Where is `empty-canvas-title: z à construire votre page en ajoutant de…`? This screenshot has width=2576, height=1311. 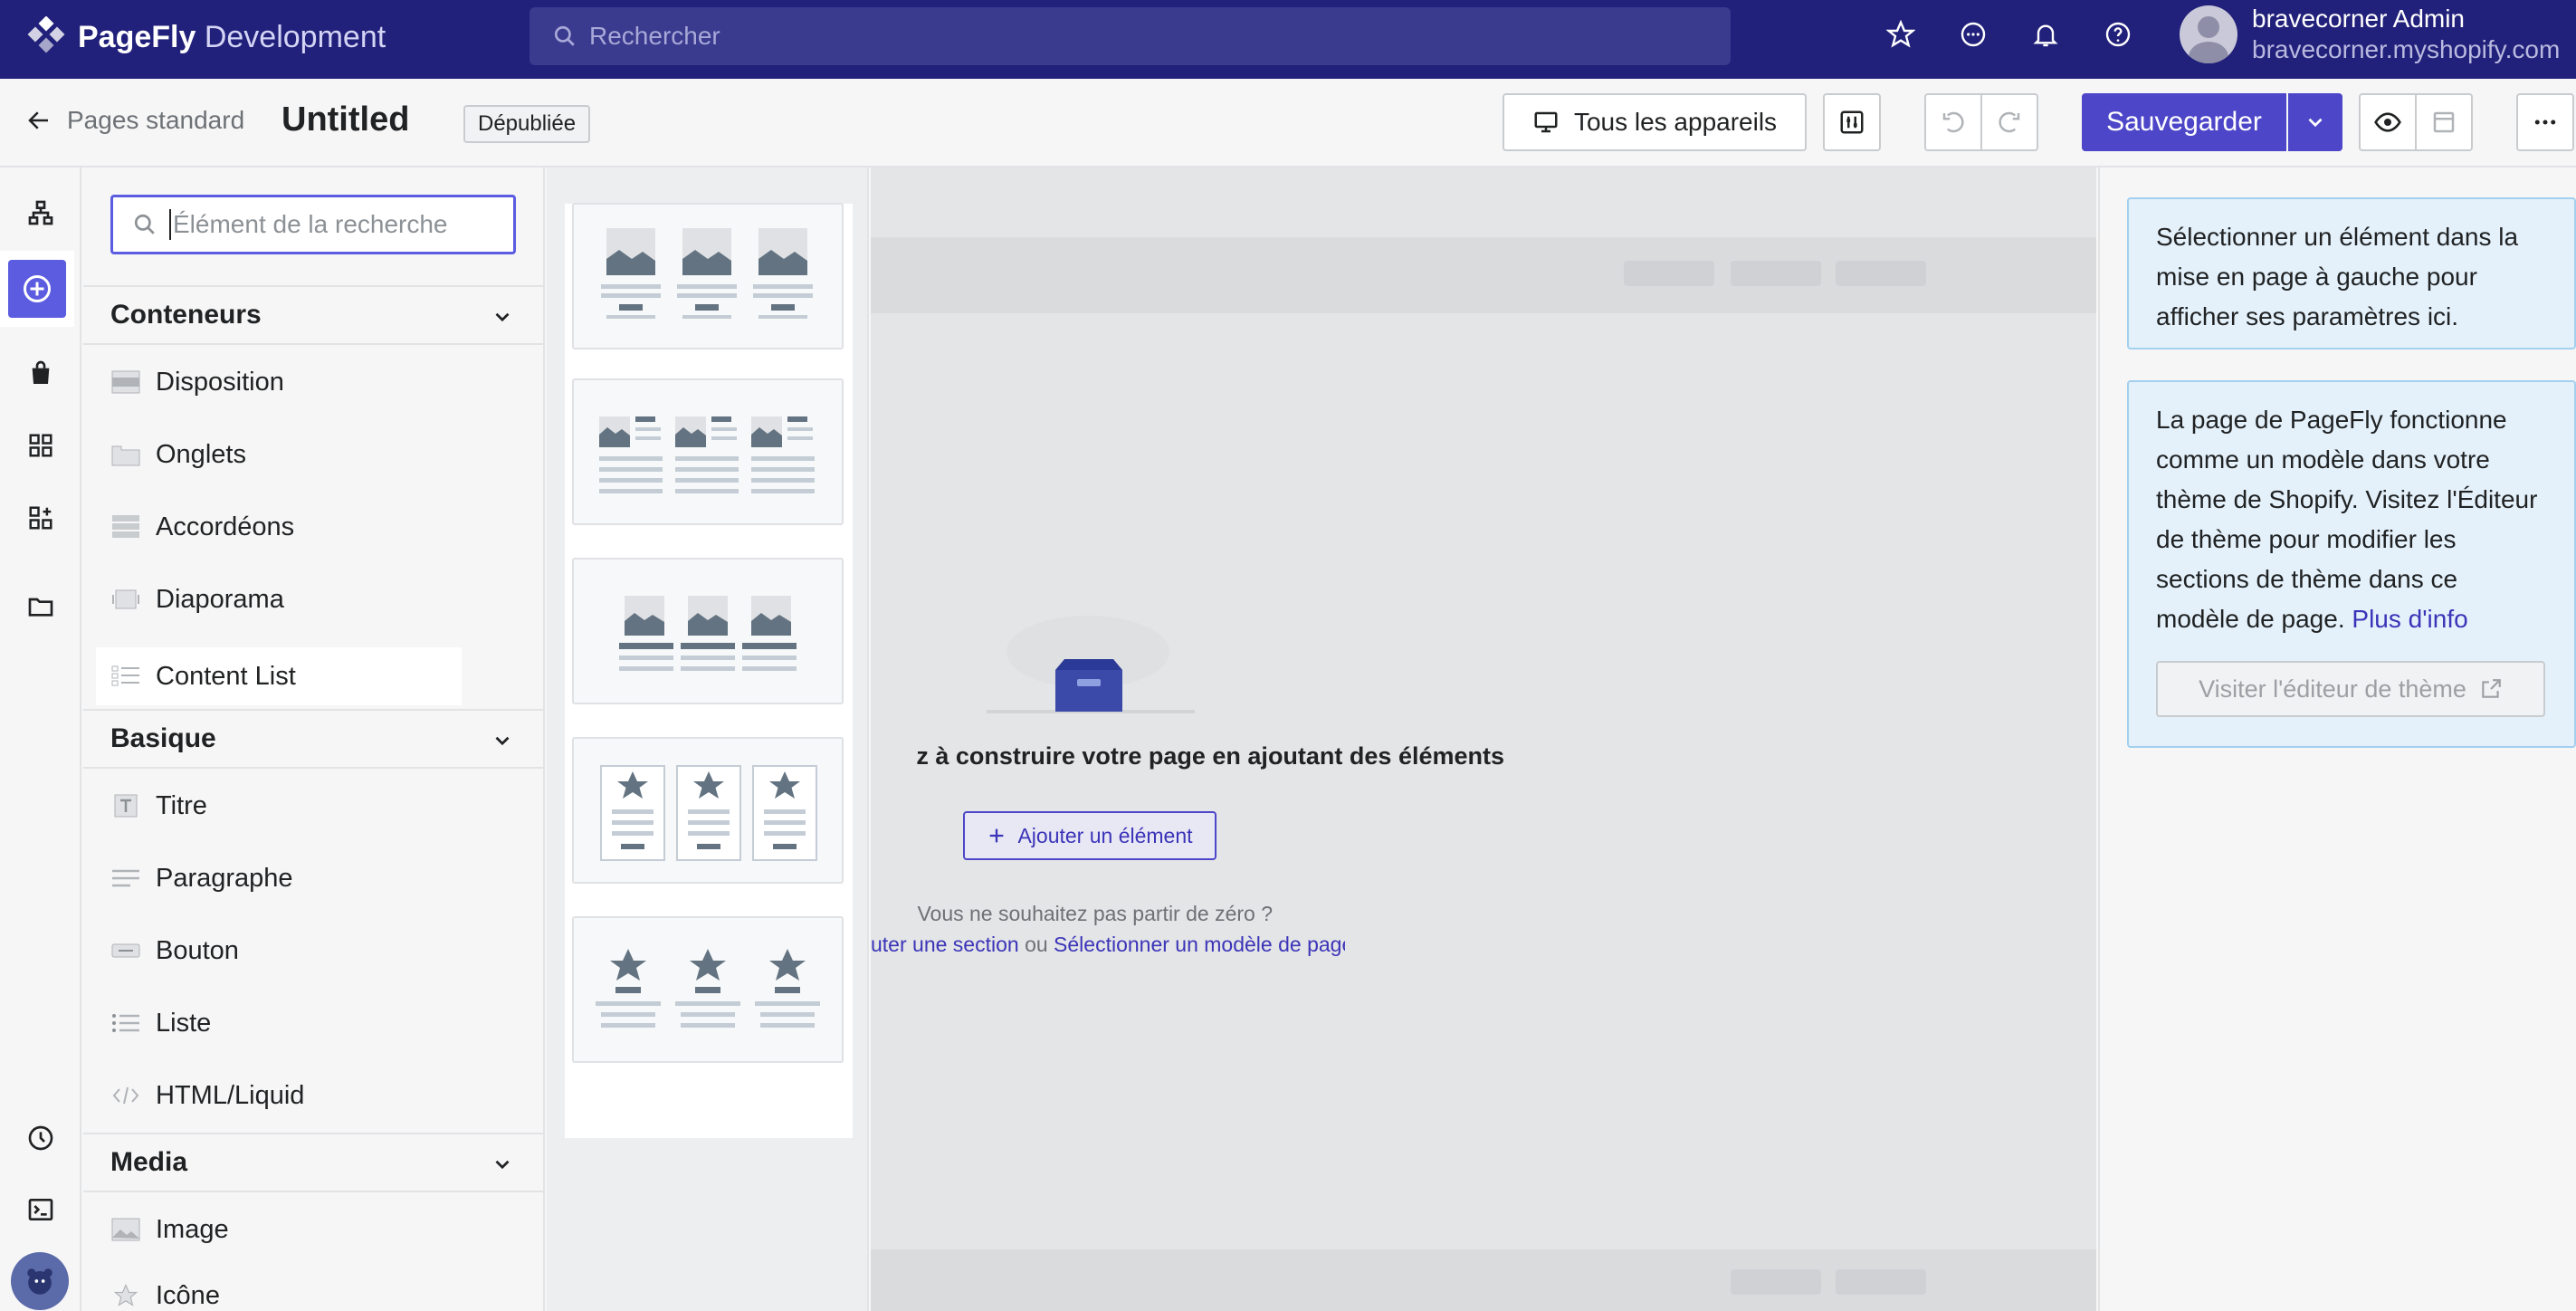 empty-canvas-title: z à construire votre page en ajoutant de… is located at coordinates (1210, 756).